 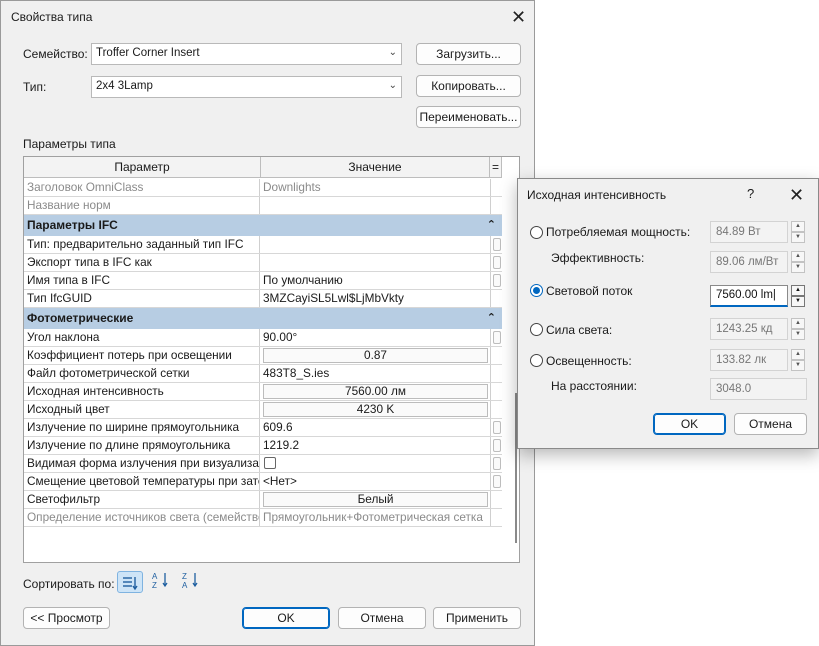 I want to click on parameter-value: <Нет>, so click(x=375, y=481).